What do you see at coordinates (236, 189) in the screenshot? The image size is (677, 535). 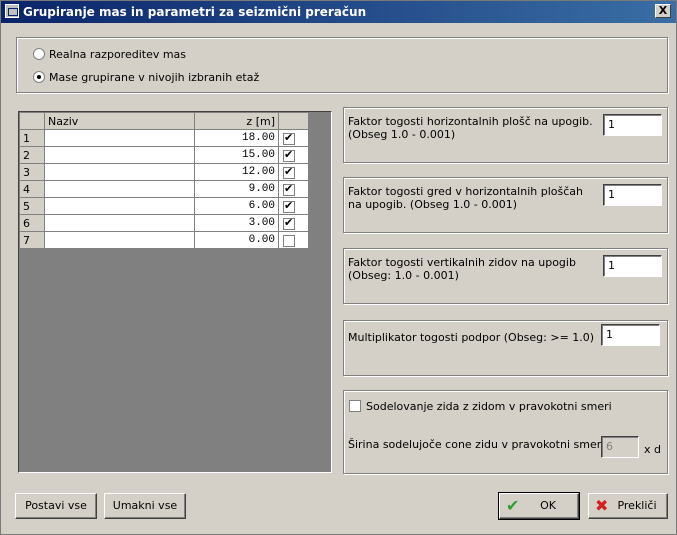 I see `z-value-cell: 9.00` at bounding box center [236, 189].